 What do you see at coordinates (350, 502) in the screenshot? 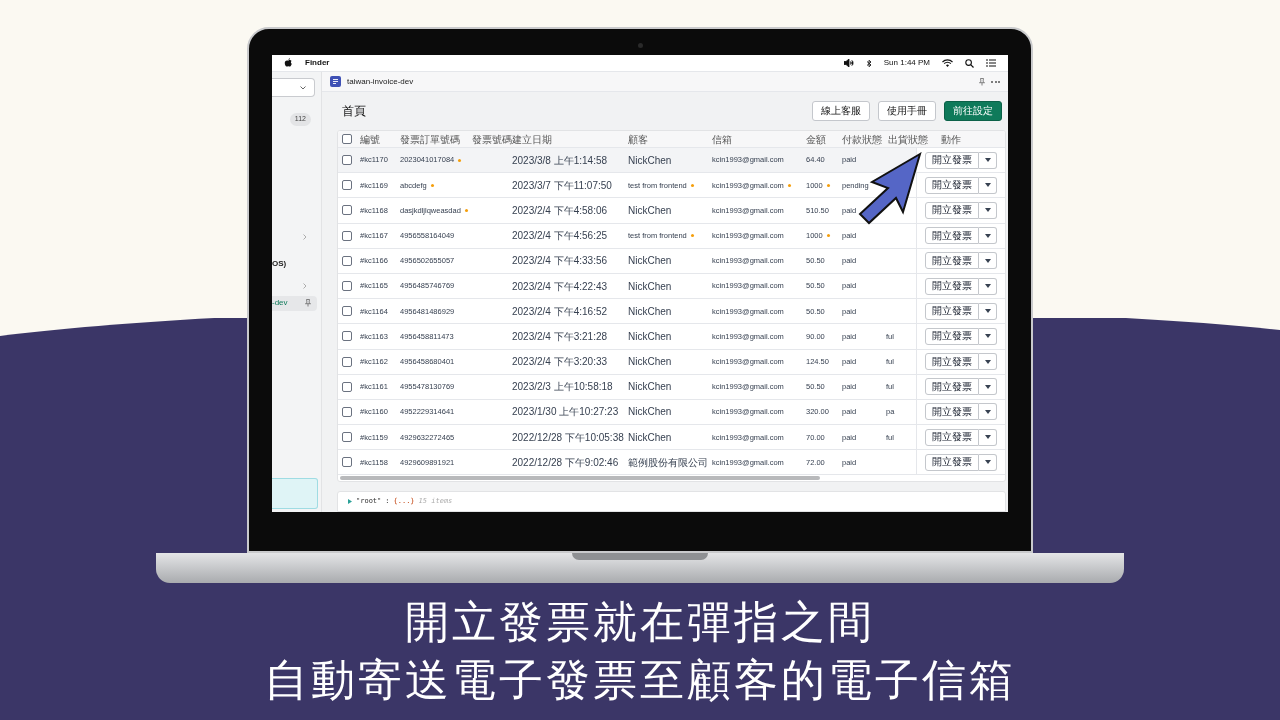
I see `expand-triangle-icon` at bounding box center [350, 502].